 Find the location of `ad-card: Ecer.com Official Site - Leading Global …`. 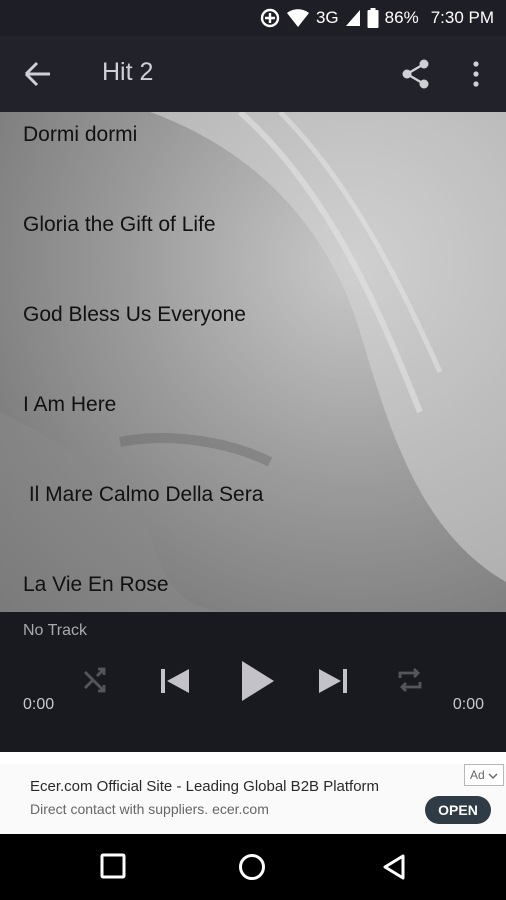

ad-card: Ecer.com Official Site - Leading Global … is located at coordinates (253, 799).